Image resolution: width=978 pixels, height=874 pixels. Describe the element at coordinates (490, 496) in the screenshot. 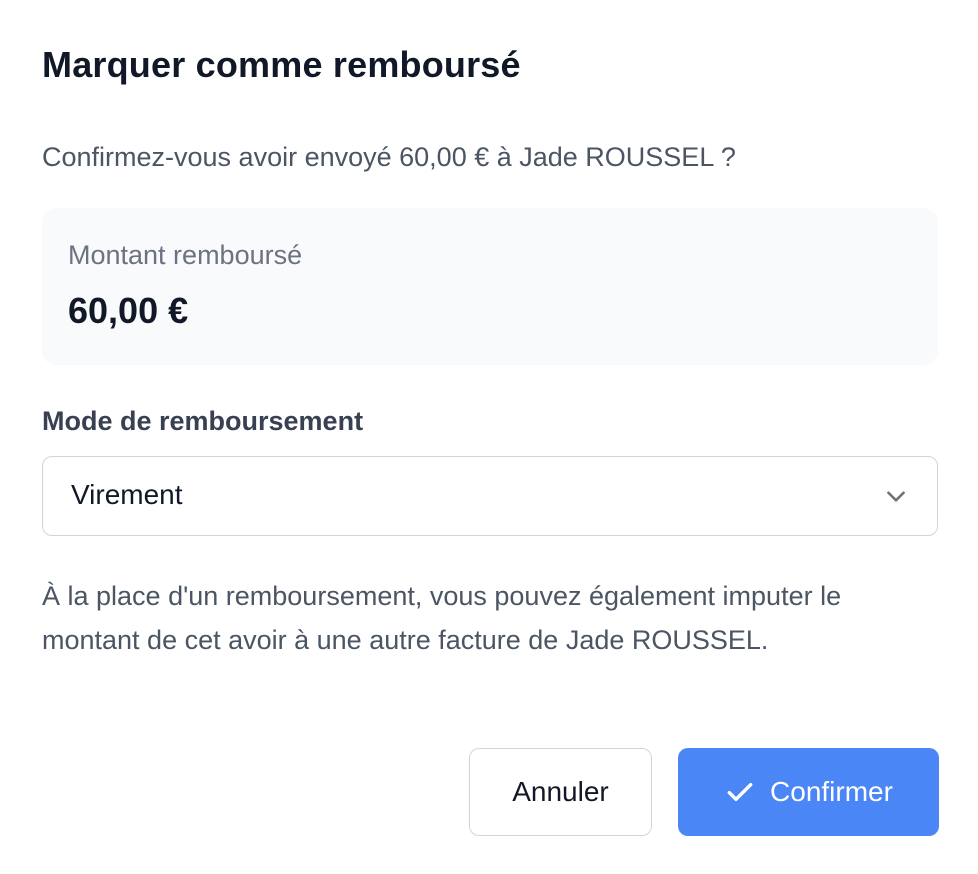

I see `refund-mode-select: Virement` at that location.